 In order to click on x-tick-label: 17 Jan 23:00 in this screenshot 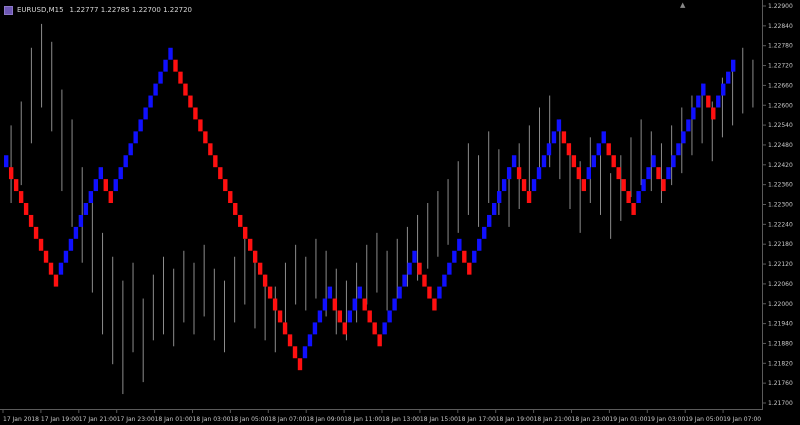, I will do `click(136, 419)`.